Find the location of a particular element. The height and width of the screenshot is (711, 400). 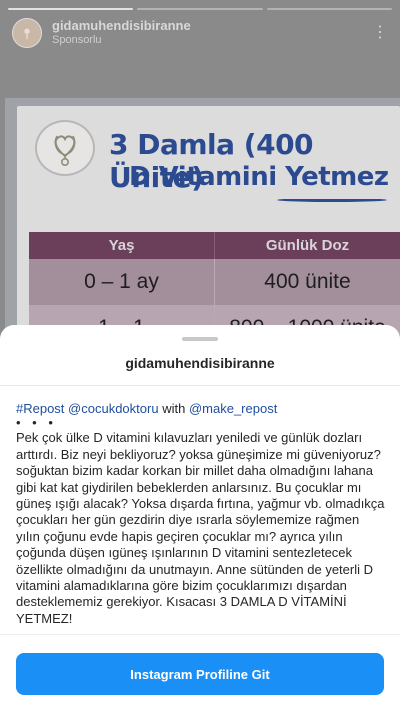

story-meta: gidamuhendisibiranne Sponsorlu is located at coordinates (121, 32).